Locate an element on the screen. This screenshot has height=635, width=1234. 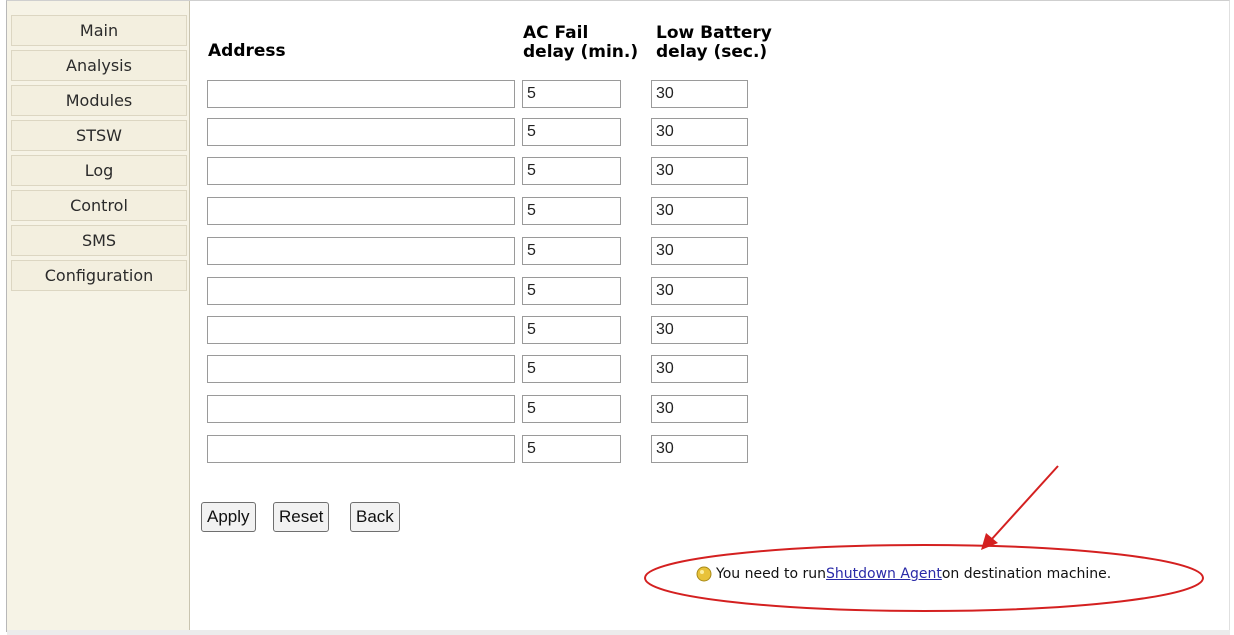
annotation-arrow-line is located at coordinates (1024, 503).